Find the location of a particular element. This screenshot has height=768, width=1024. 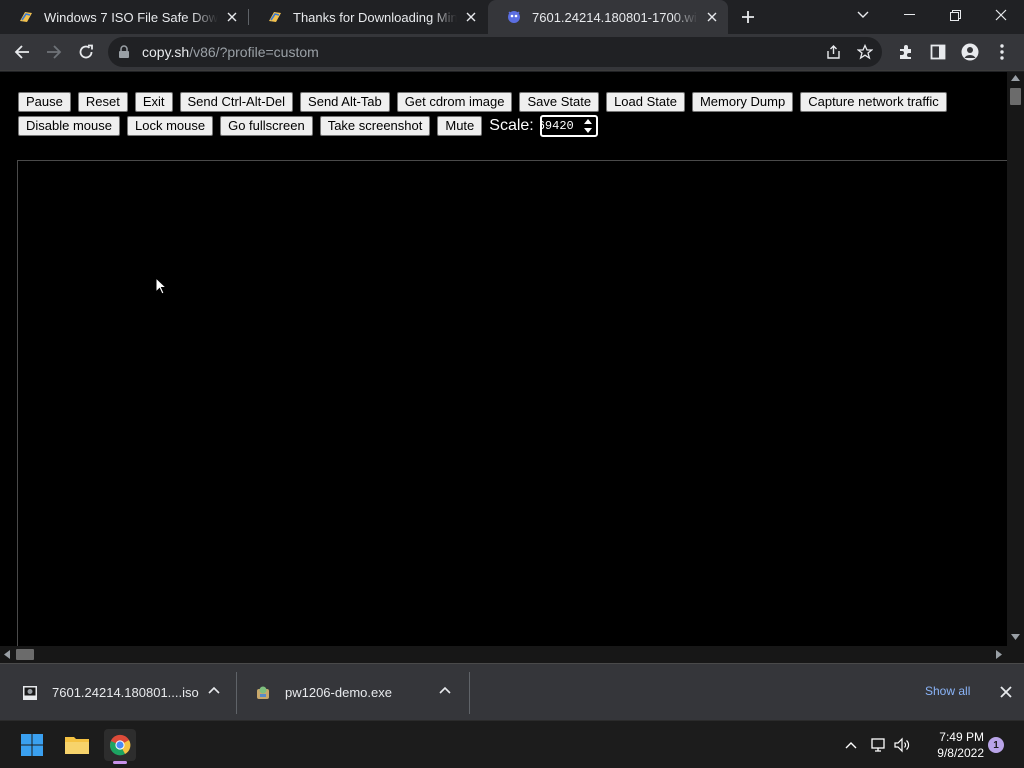

windows-logo-icon is located at coordinates (32, 745).